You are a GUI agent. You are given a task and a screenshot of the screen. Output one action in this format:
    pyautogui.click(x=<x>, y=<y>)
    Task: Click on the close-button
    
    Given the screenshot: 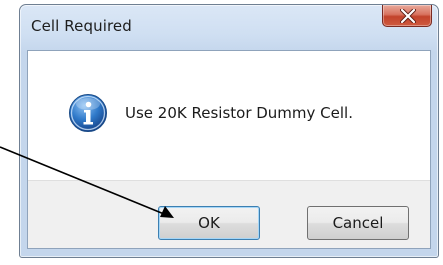 What is the action you would take?
    pyautogui.click(x=407, y=16)
    